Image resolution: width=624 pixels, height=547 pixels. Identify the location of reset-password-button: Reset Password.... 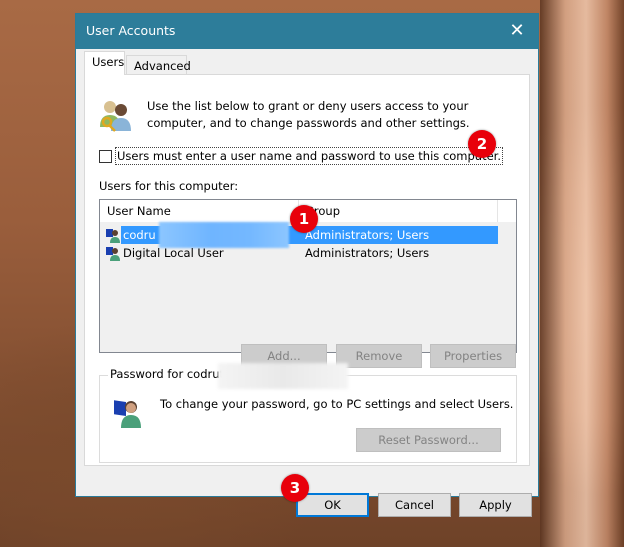
(428, 440).